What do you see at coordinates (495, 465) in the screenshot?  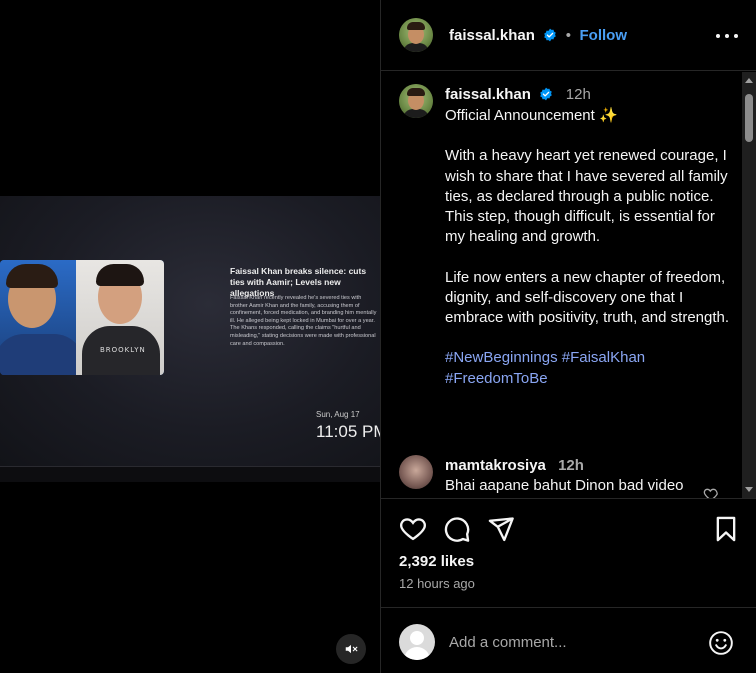 I see `comment-username: mamtakrosiya` at bounding box center [495, 465].